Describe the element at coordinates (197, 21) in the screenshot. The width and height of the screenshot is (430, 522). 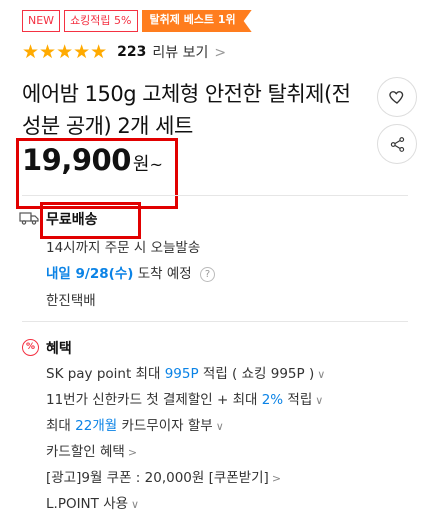
I see `best-seller-badge: 탈취제 베스트 1위` at that location.